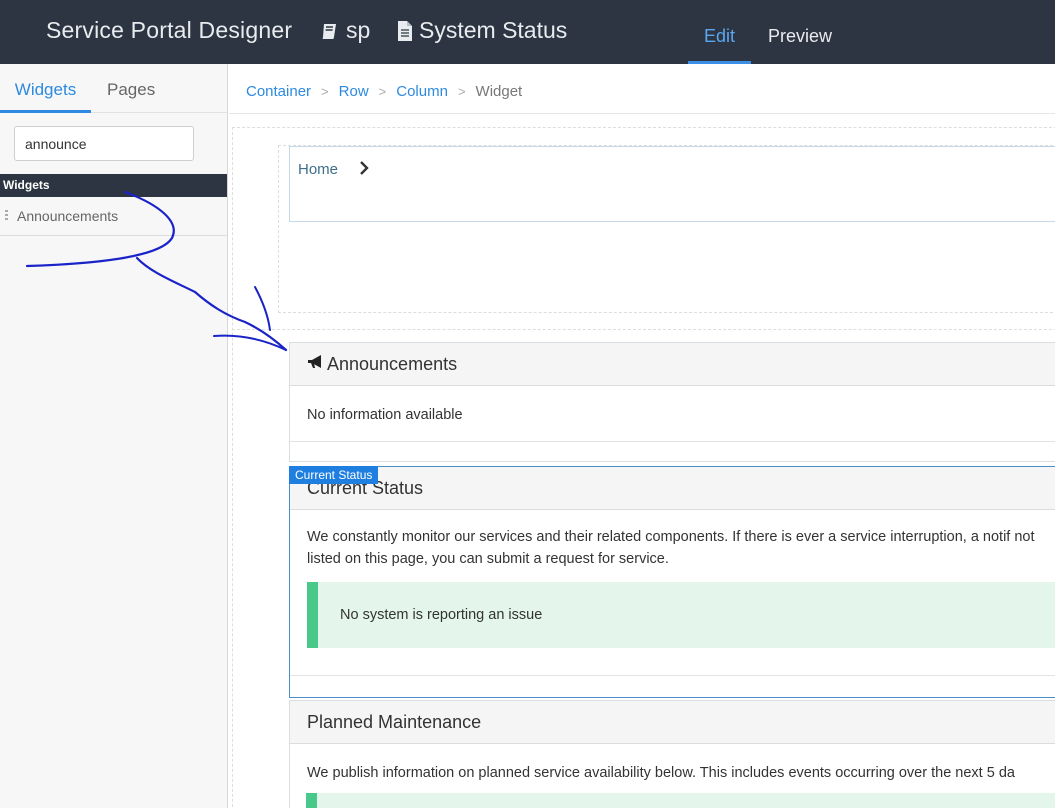 The image size is (1055, 808). Describe the element at coordinates (672, 414) in the screenshot. I see `announcements-body: No information available` at that location.